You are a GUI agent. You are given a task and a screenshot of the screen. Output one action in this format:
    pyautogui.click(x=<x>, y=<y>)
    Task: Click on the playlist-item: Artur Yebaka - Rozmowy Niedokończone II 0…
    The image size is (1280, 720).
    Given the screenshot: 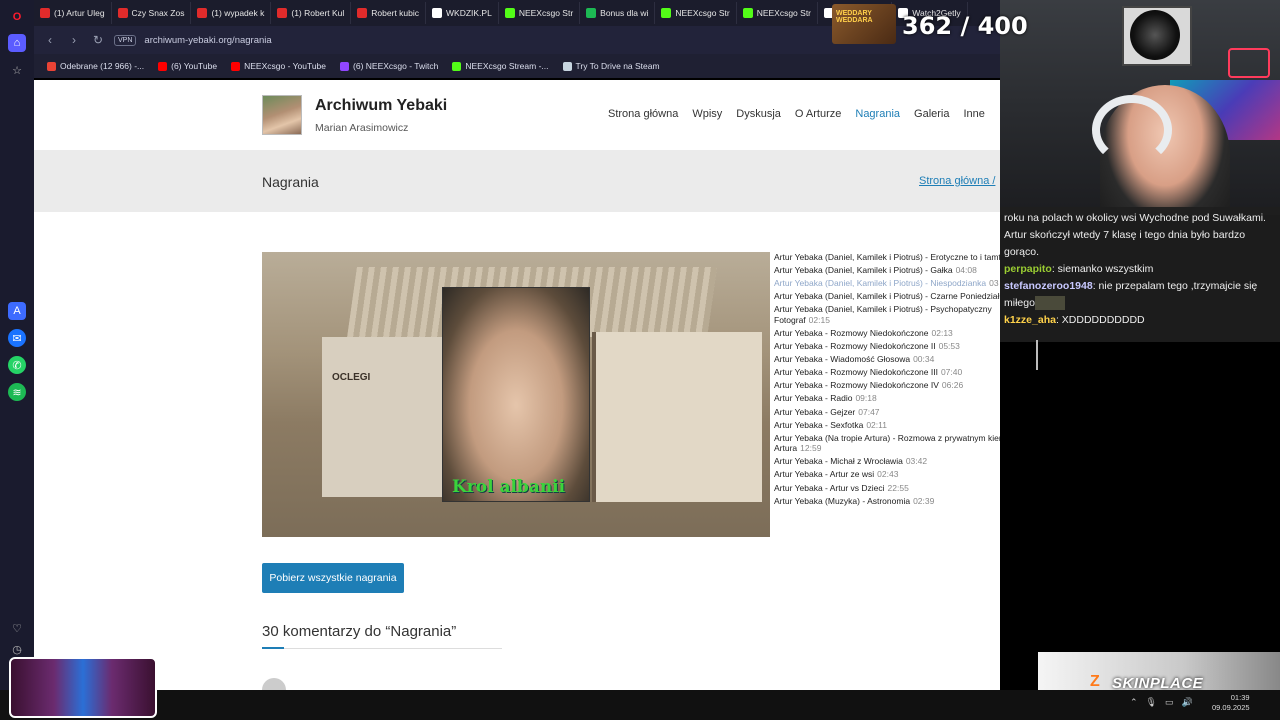 What is the action you would take?
    pyautogui.click(x=887, y=347)
    